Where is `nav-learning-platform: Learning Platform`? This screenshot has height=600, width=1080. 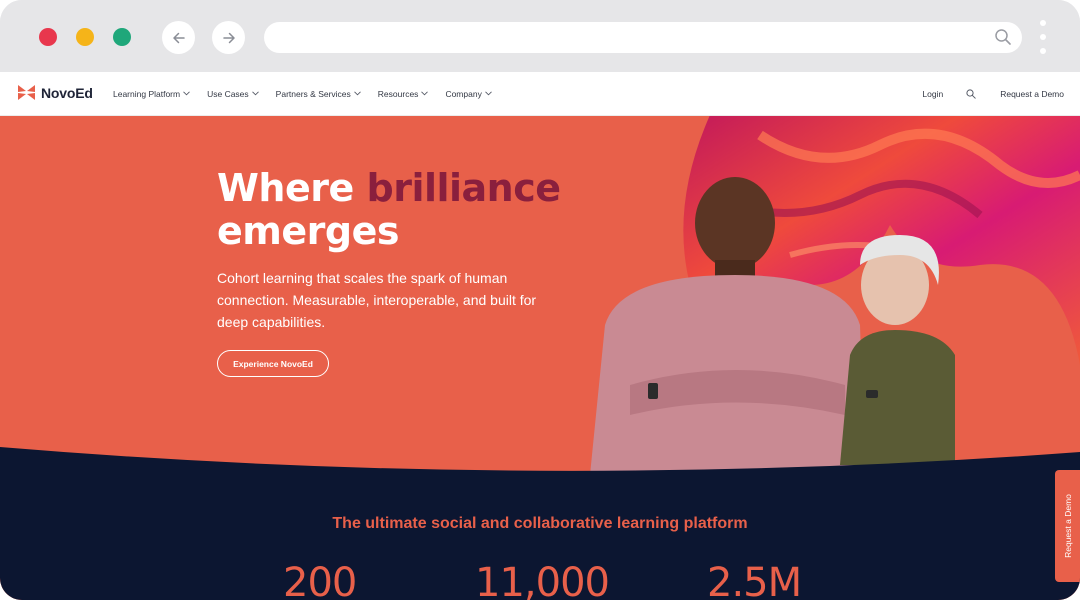 nav-learning-platform: Learning Platform is located at coordinates (151, 94).